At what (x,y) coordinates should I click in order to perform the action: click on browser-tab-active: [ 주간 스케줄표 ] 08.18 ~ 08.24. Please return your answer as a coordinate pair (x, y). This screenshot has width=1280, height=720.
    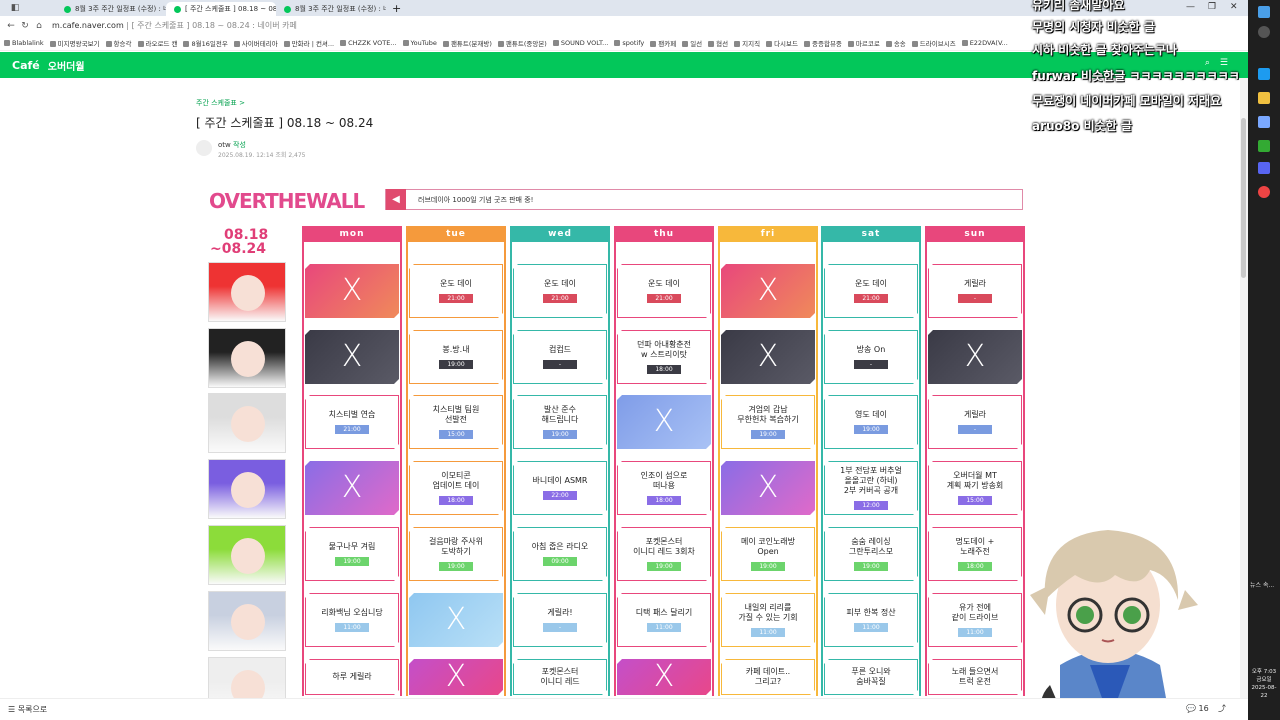
    Looking at the image, I should click on (221, 9).